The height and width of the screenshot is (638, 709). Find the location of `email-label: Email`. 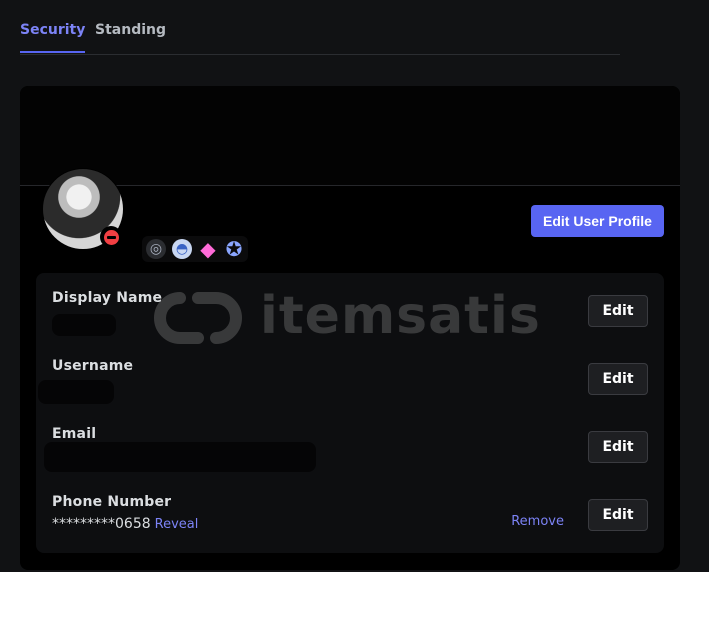

email-label: Email is located at coordinates (74, 434).